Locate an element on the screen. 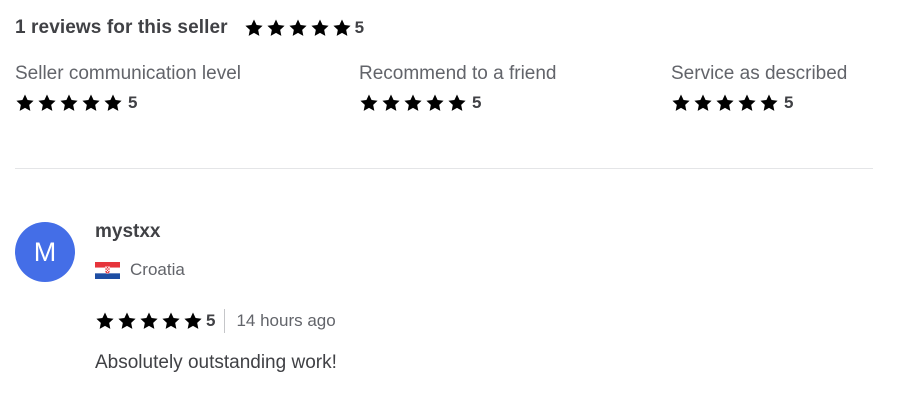 Image resolution: width=903 pixels, height=410 pixels. review-stars is located at coordinates (149, 321).